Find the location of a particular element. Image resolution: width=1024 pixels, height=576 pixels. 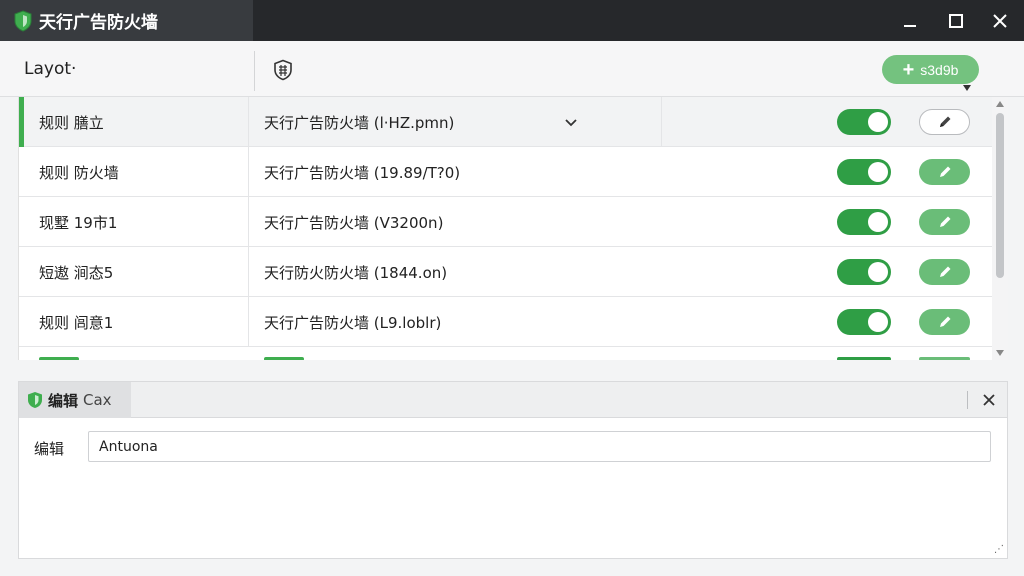

minimize-icon is located at coordinates (910, 26).